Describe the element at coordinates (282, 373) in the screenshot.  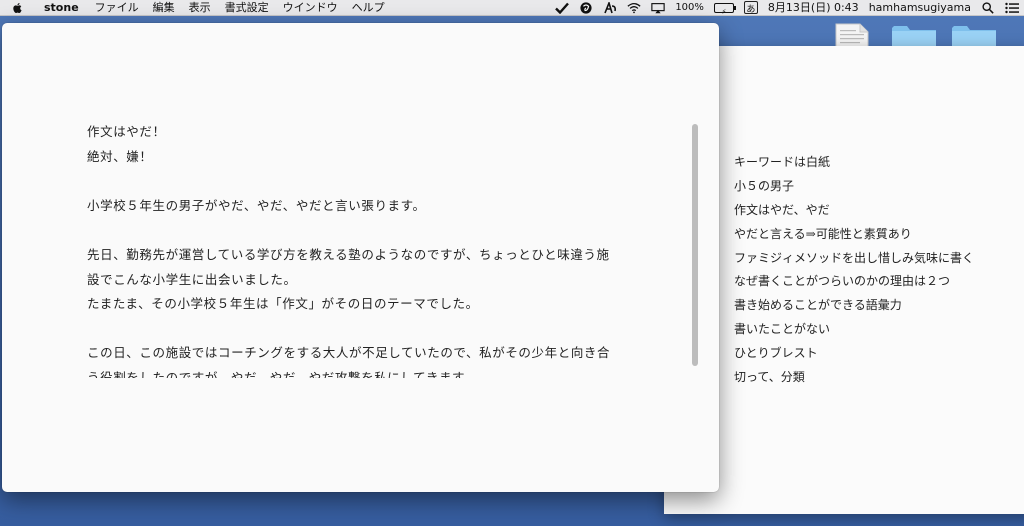
I see `editor-line: う役割をしたのですが、やだ、やだ、やだ攻撃を私にしてきます。` at that location.